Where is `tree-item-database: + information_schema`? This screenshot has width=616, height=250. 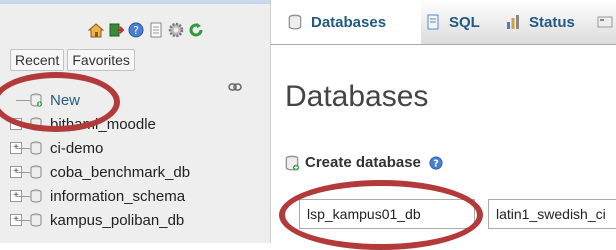
tree-item-database: + information_schema is located at coordinates (135, 196).